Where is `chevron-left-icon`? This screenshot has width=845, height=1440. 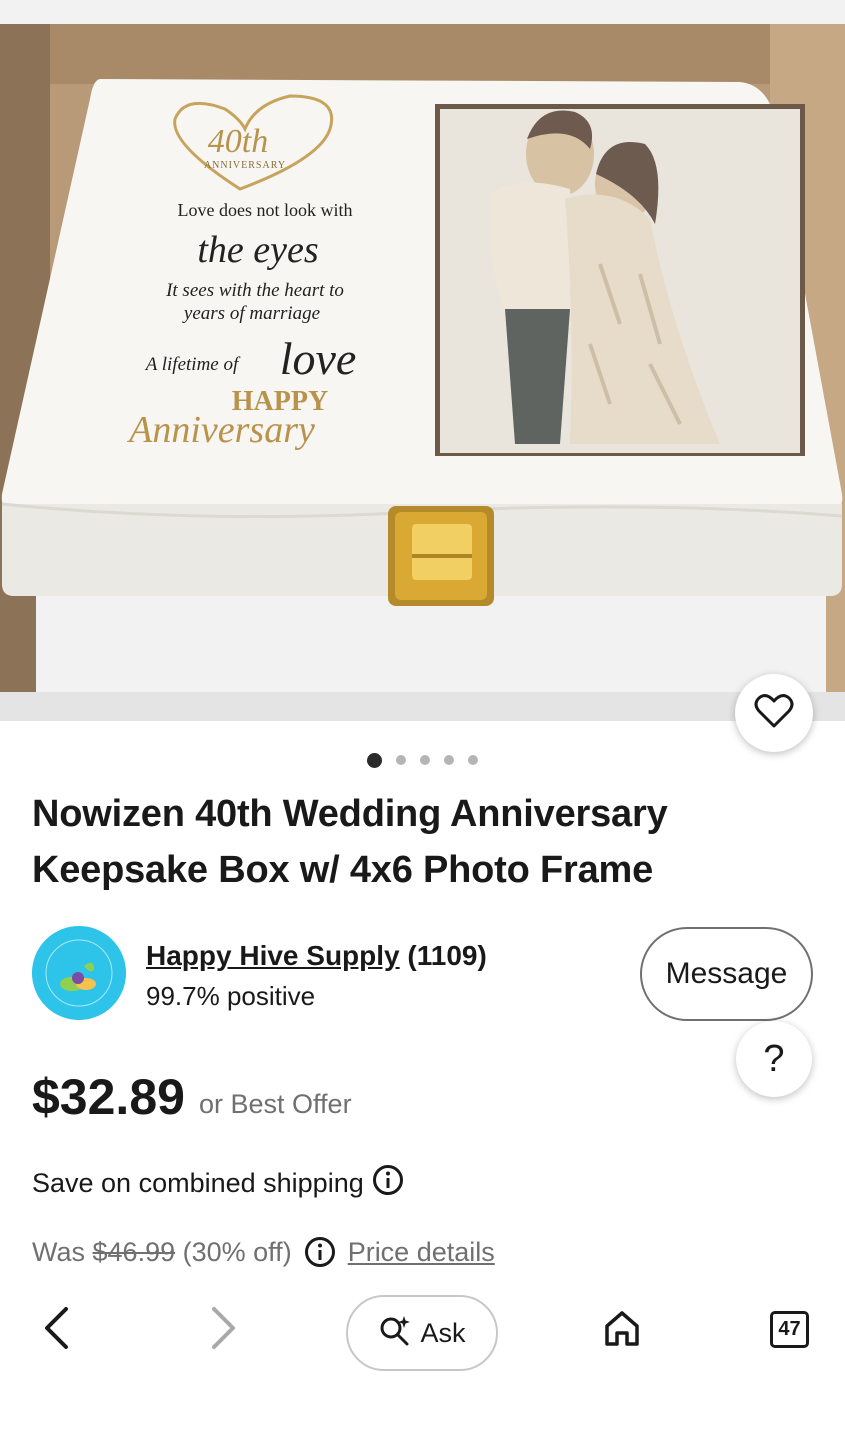
chevron-left-icon is located at coordinates (56, 1330).